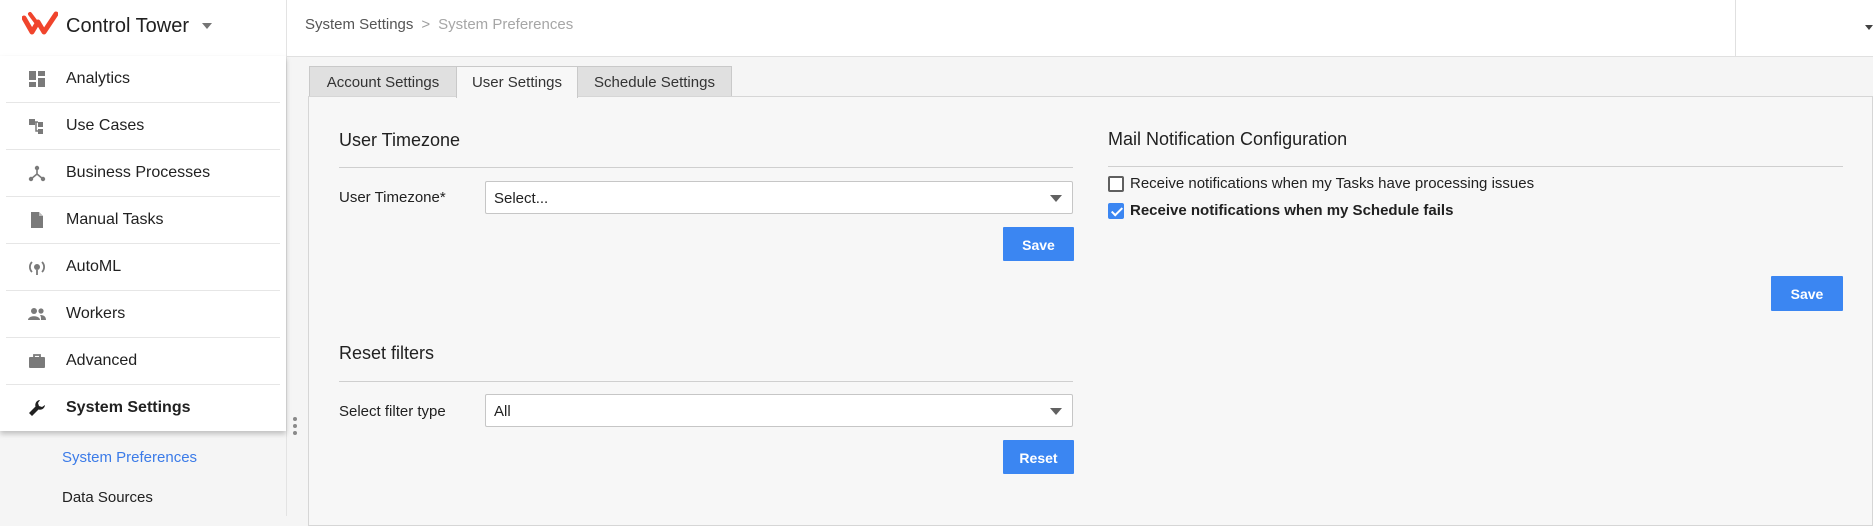 This screenshot has height=526, width=1873. What do you see at coordinates (400, 140) in the screenshot?
I see `user-timezone-heading: User Timezone` at bounding box center [400, 140].